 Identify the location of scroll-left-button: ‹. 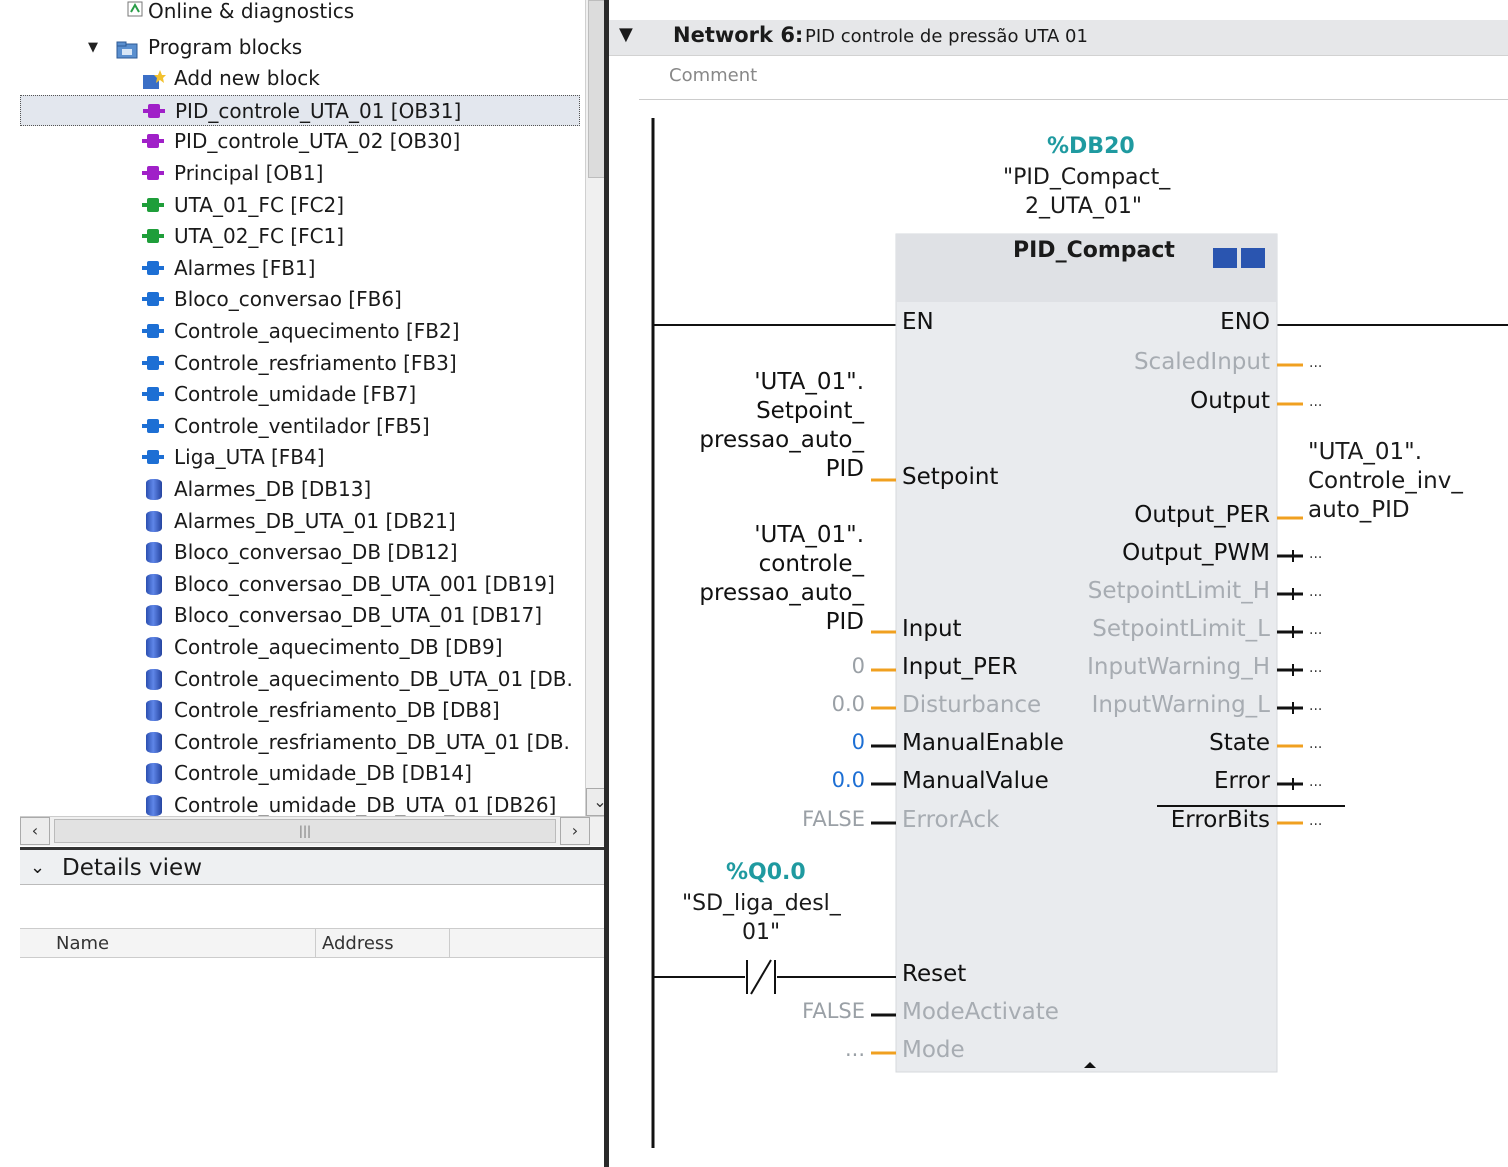
(35, 831).